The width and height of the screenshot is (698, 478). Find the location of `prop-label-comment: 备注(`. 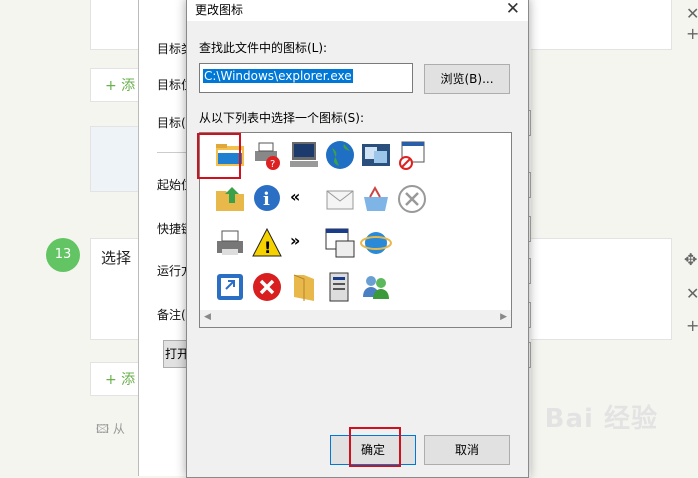

prop-label-comment: 备注( is located at coordinates (171, 315).